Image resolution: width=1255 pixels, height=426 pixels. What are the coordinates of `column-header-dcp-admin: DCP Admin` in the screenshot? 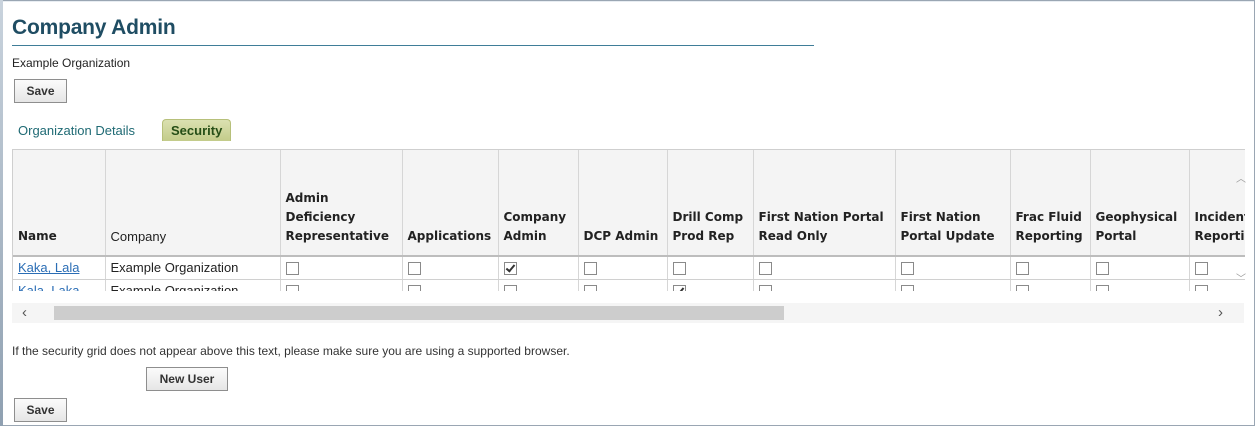 It's located at (623, 203).